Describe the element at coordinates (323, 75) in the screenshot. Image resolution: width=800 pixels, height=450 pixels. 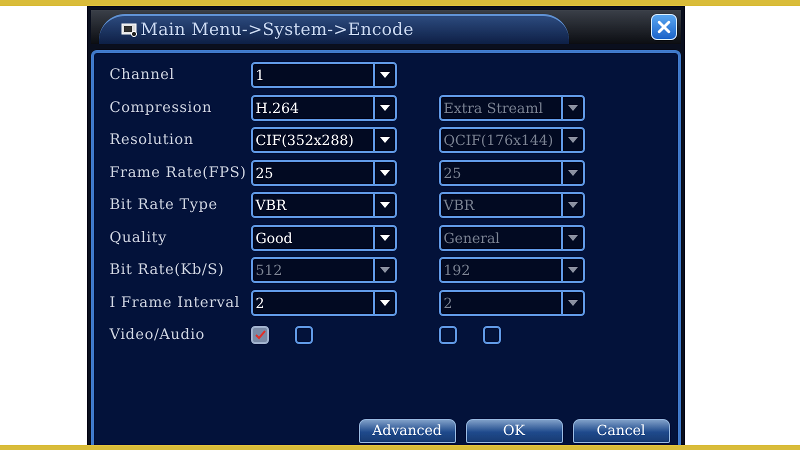
I see `dropdown: 1` at that location.